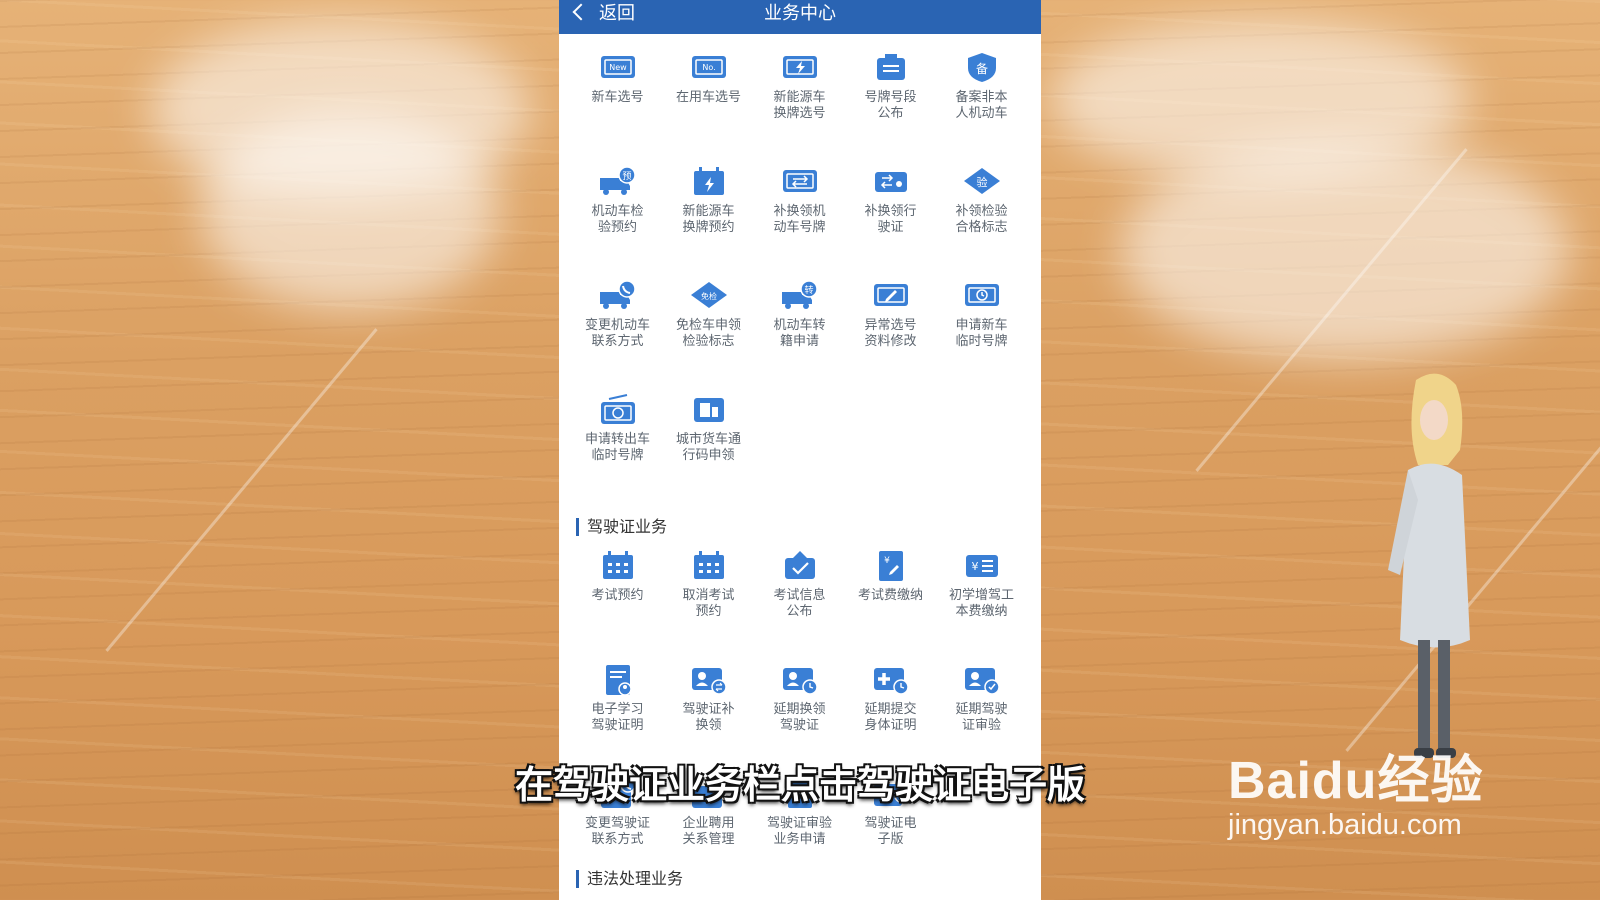  What do you see at coordinates (708, 107) in the screenshot?
I see `service-item: No. 在用车选号` at bounding box center [708, 107].